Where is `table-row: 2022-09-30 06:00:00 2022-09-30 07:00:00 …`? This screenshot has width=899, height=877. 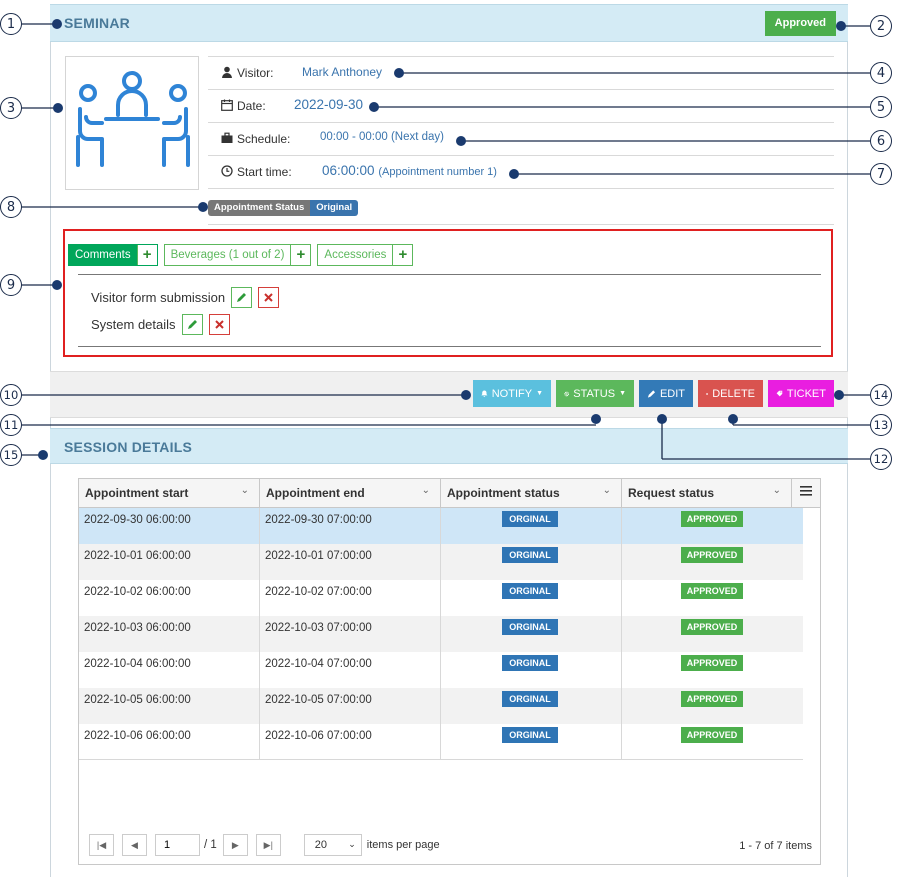
table-row: 2022-09-30 06:00:00 2022-09-30 07:00:00 … is located at coordinates (441, 526).